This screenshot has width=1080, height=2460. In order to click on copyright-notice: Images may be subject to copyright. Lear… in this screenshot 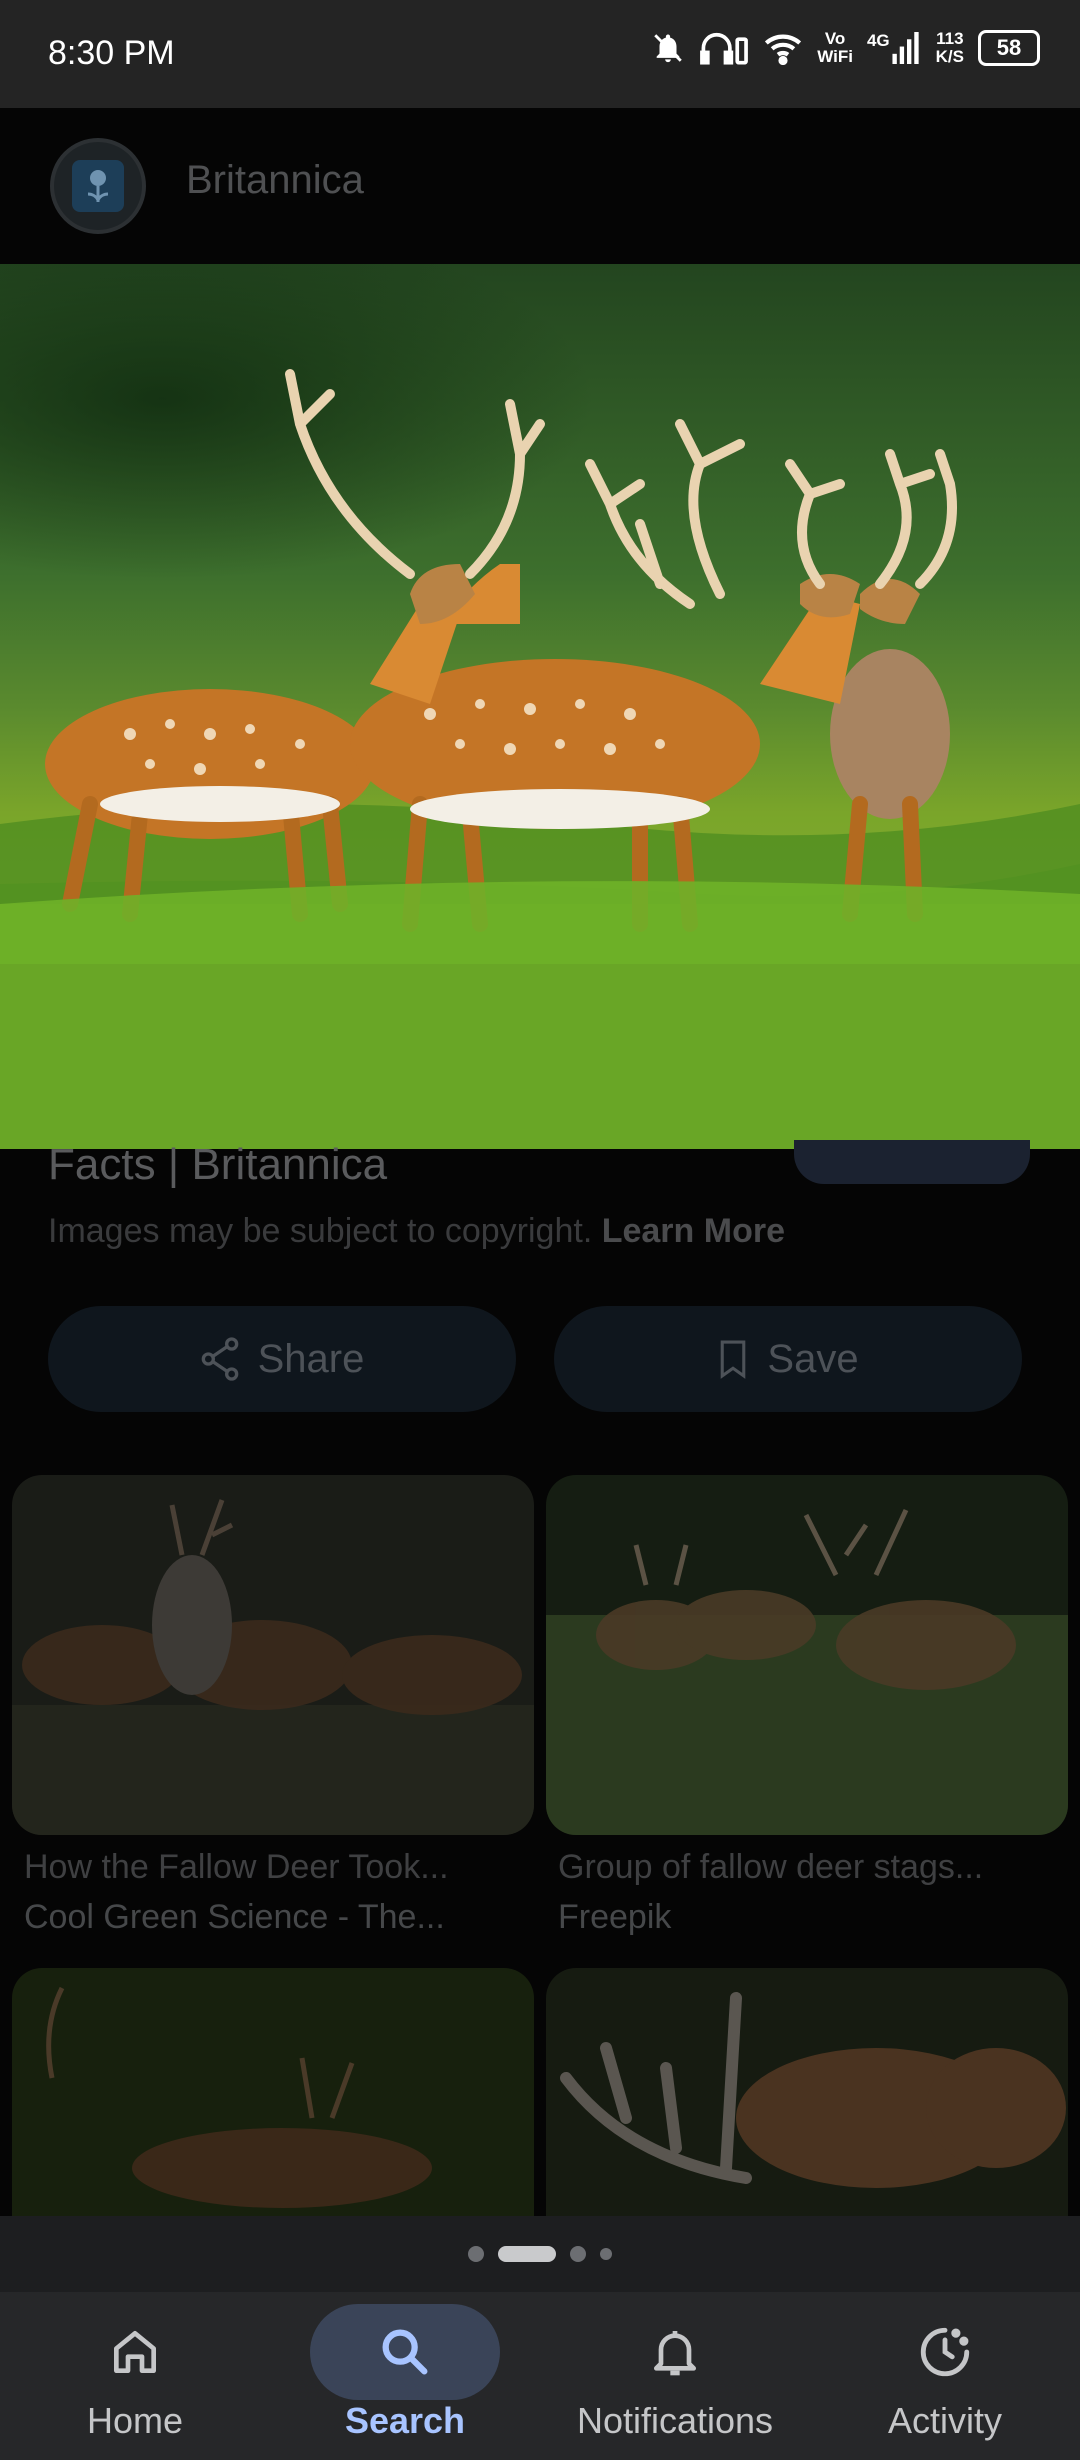, I will do `click(416, 1231)`.